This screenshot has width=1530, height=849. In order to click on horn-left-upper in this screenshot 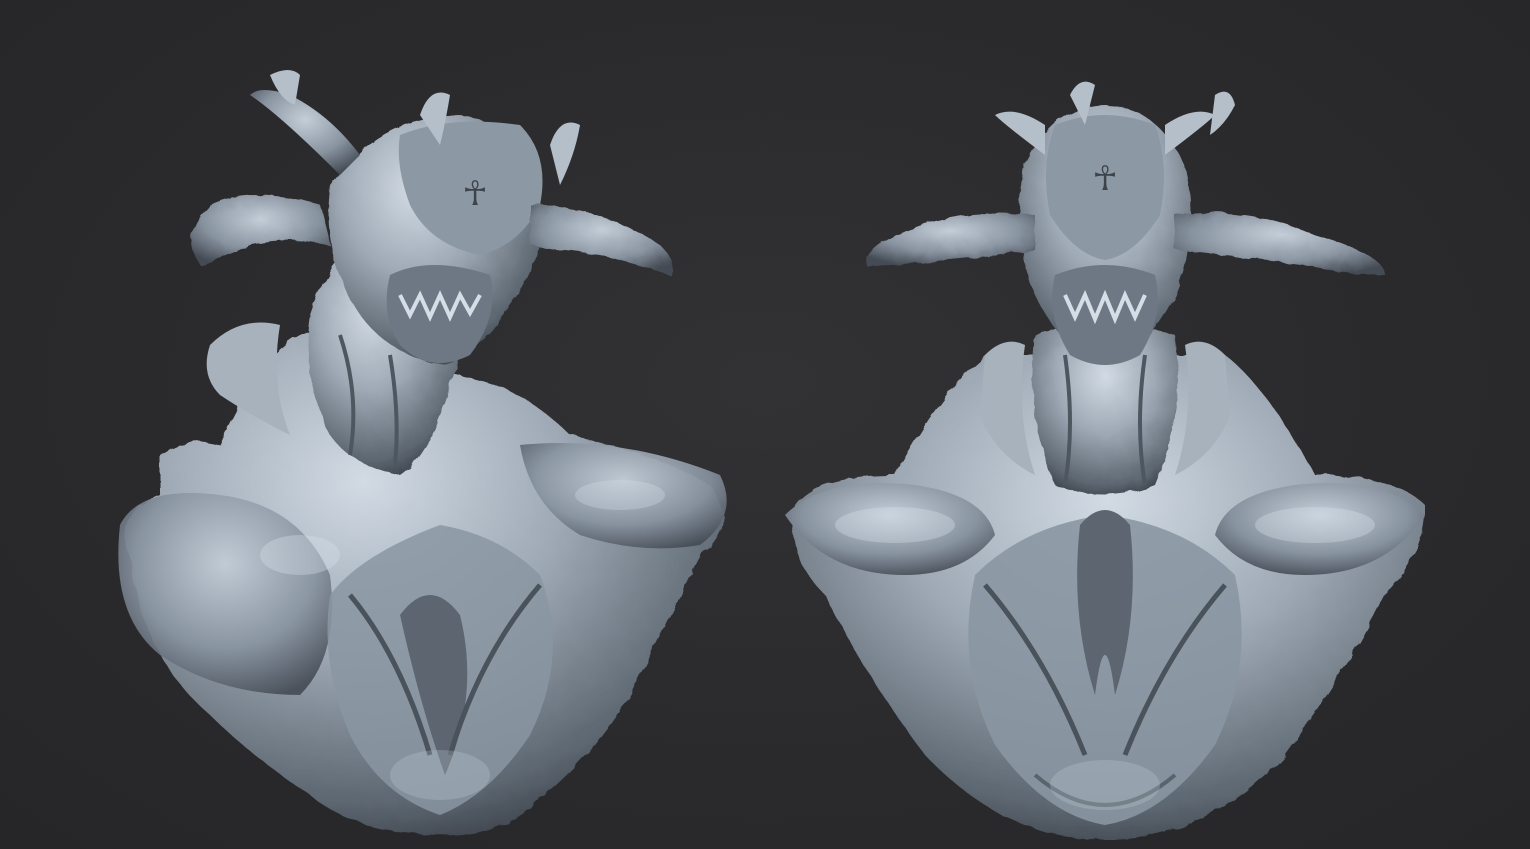, I will do `click(305, 132)`.